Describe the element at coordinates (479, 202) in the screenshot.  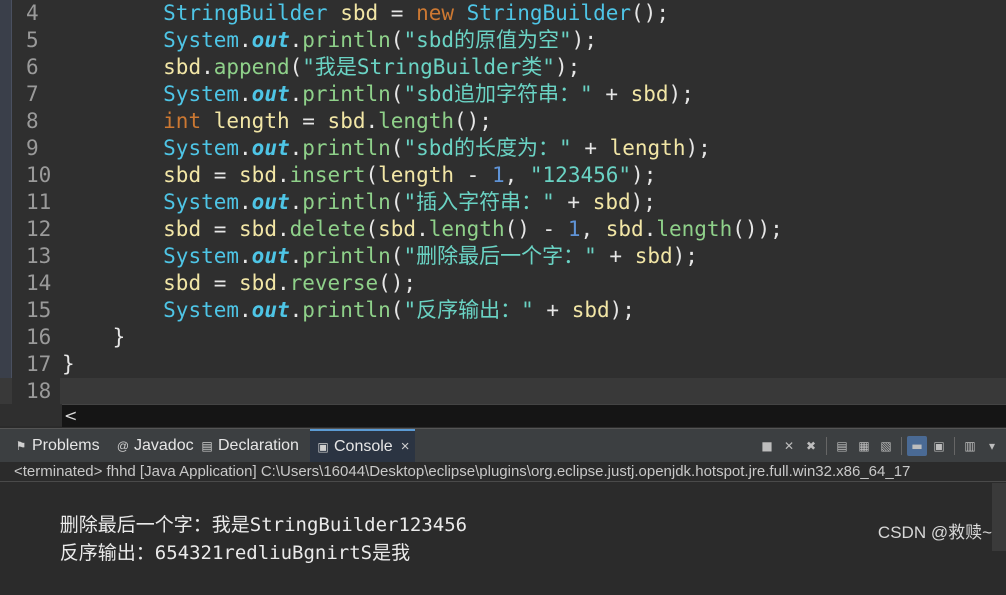
I see `code-token: "插入字符串："` at that location.